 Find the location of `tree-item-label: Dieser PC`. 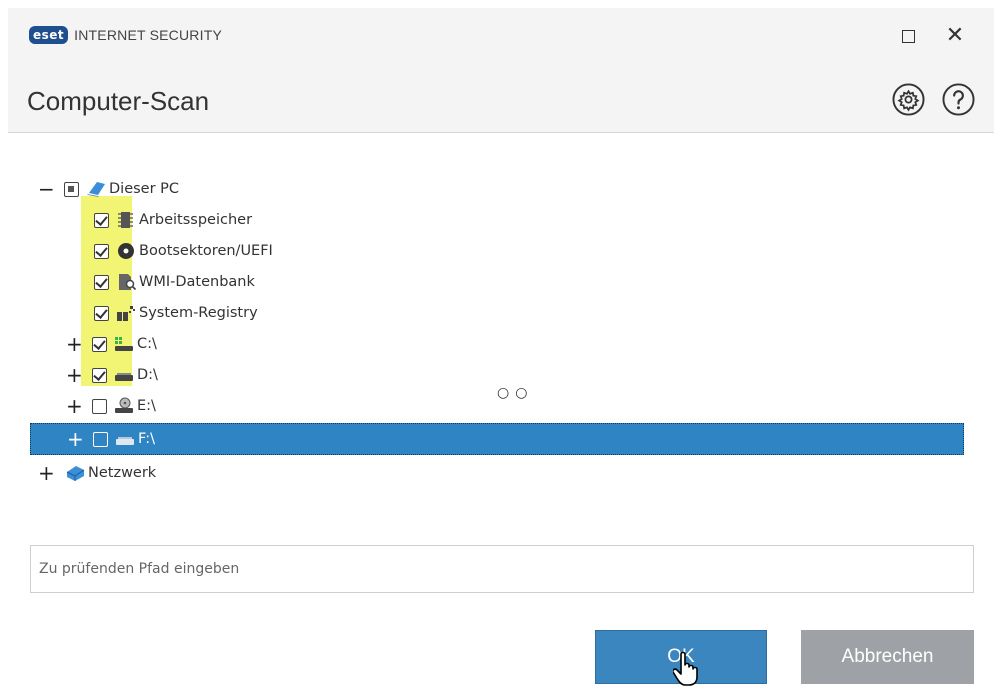

tree-item-label: Dieser PC is located at coordinates (144, 189).